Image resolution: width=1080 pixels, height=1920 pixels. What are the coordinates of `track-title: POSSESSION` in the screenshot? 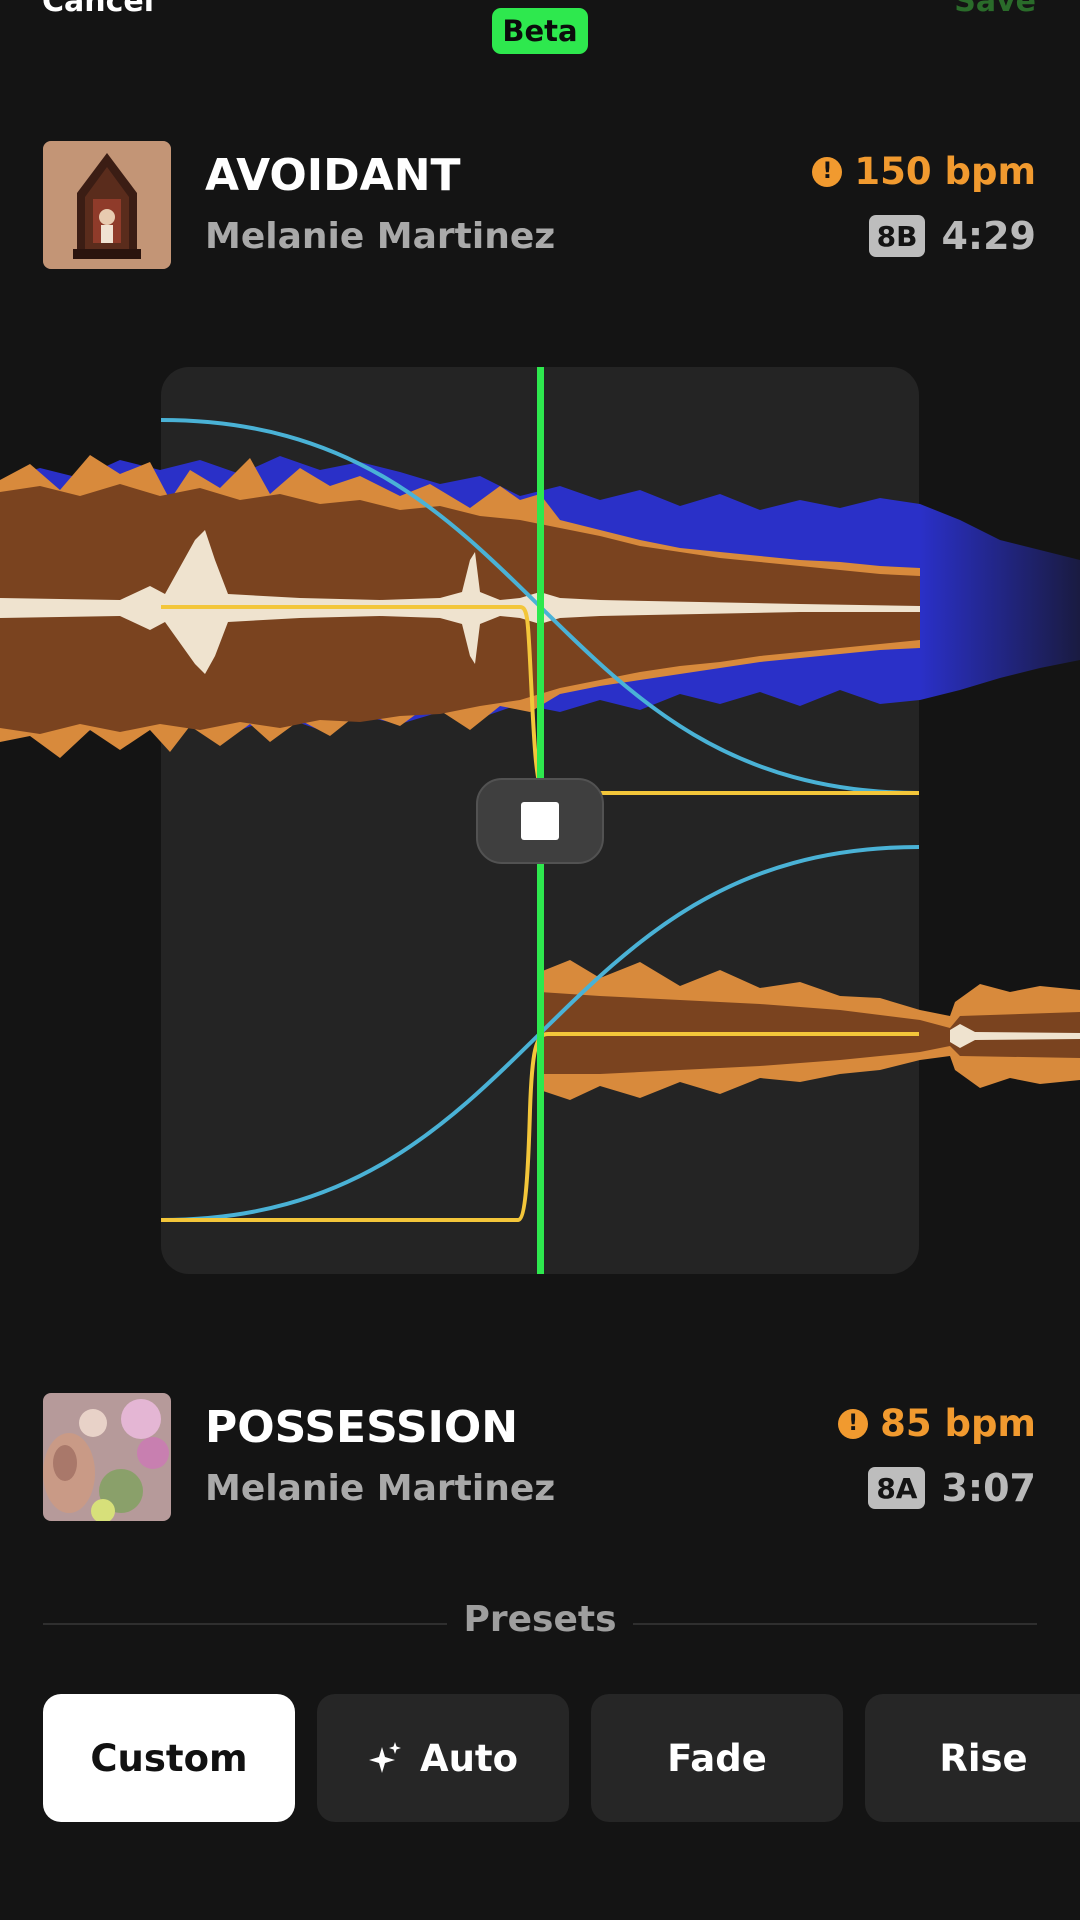 It's located at (362, 1427).